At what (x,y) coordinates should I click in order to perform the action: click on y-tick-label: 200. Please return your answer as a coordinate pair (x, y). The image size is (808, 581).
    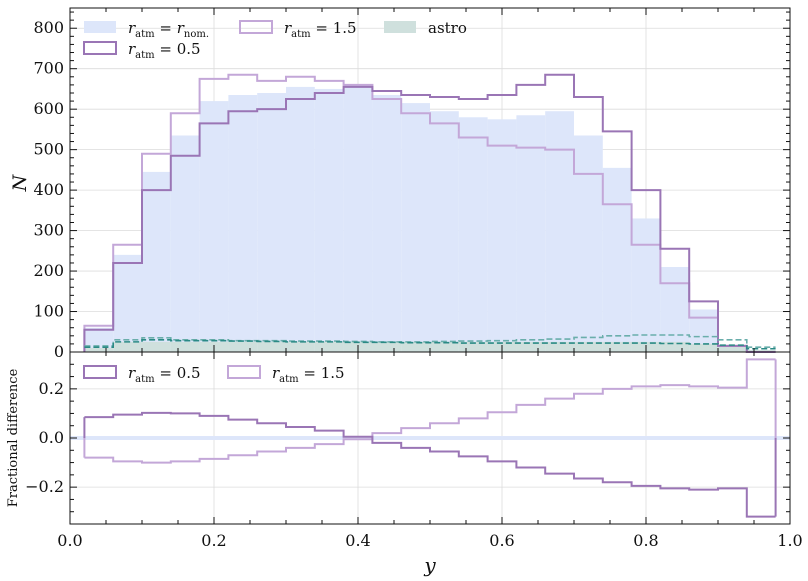
    Looking at the image, I should click on (48, 270).